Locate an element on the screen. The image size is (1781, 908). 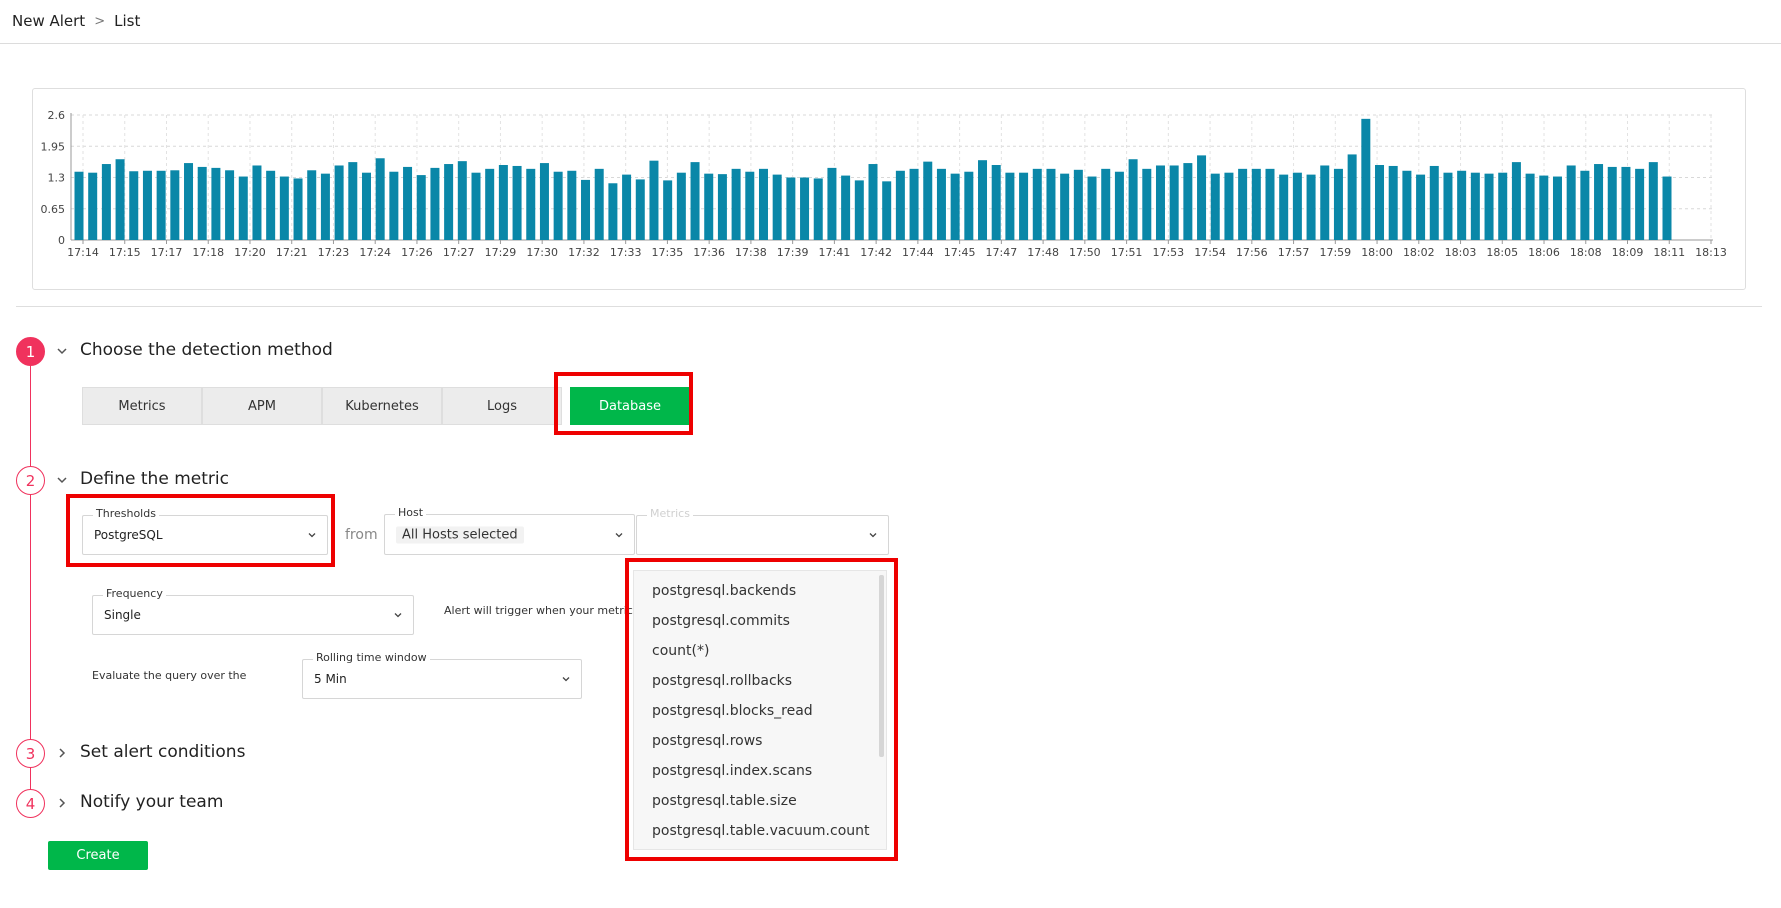
step-4-number: 4 is located at coordinates (30, 803).